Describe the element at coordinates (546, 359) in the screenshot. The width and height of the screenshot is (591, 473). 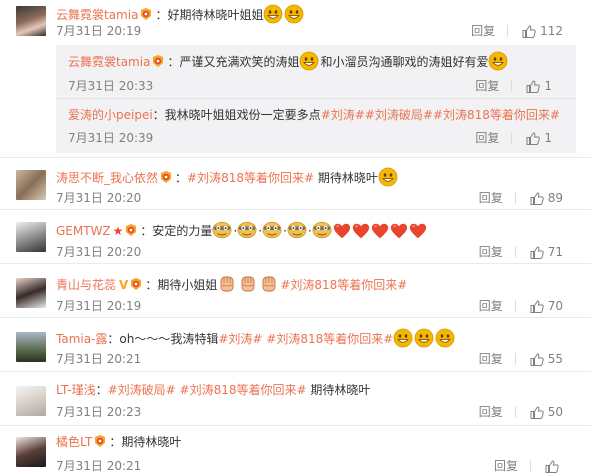
I see `like-button: 55` at that location.